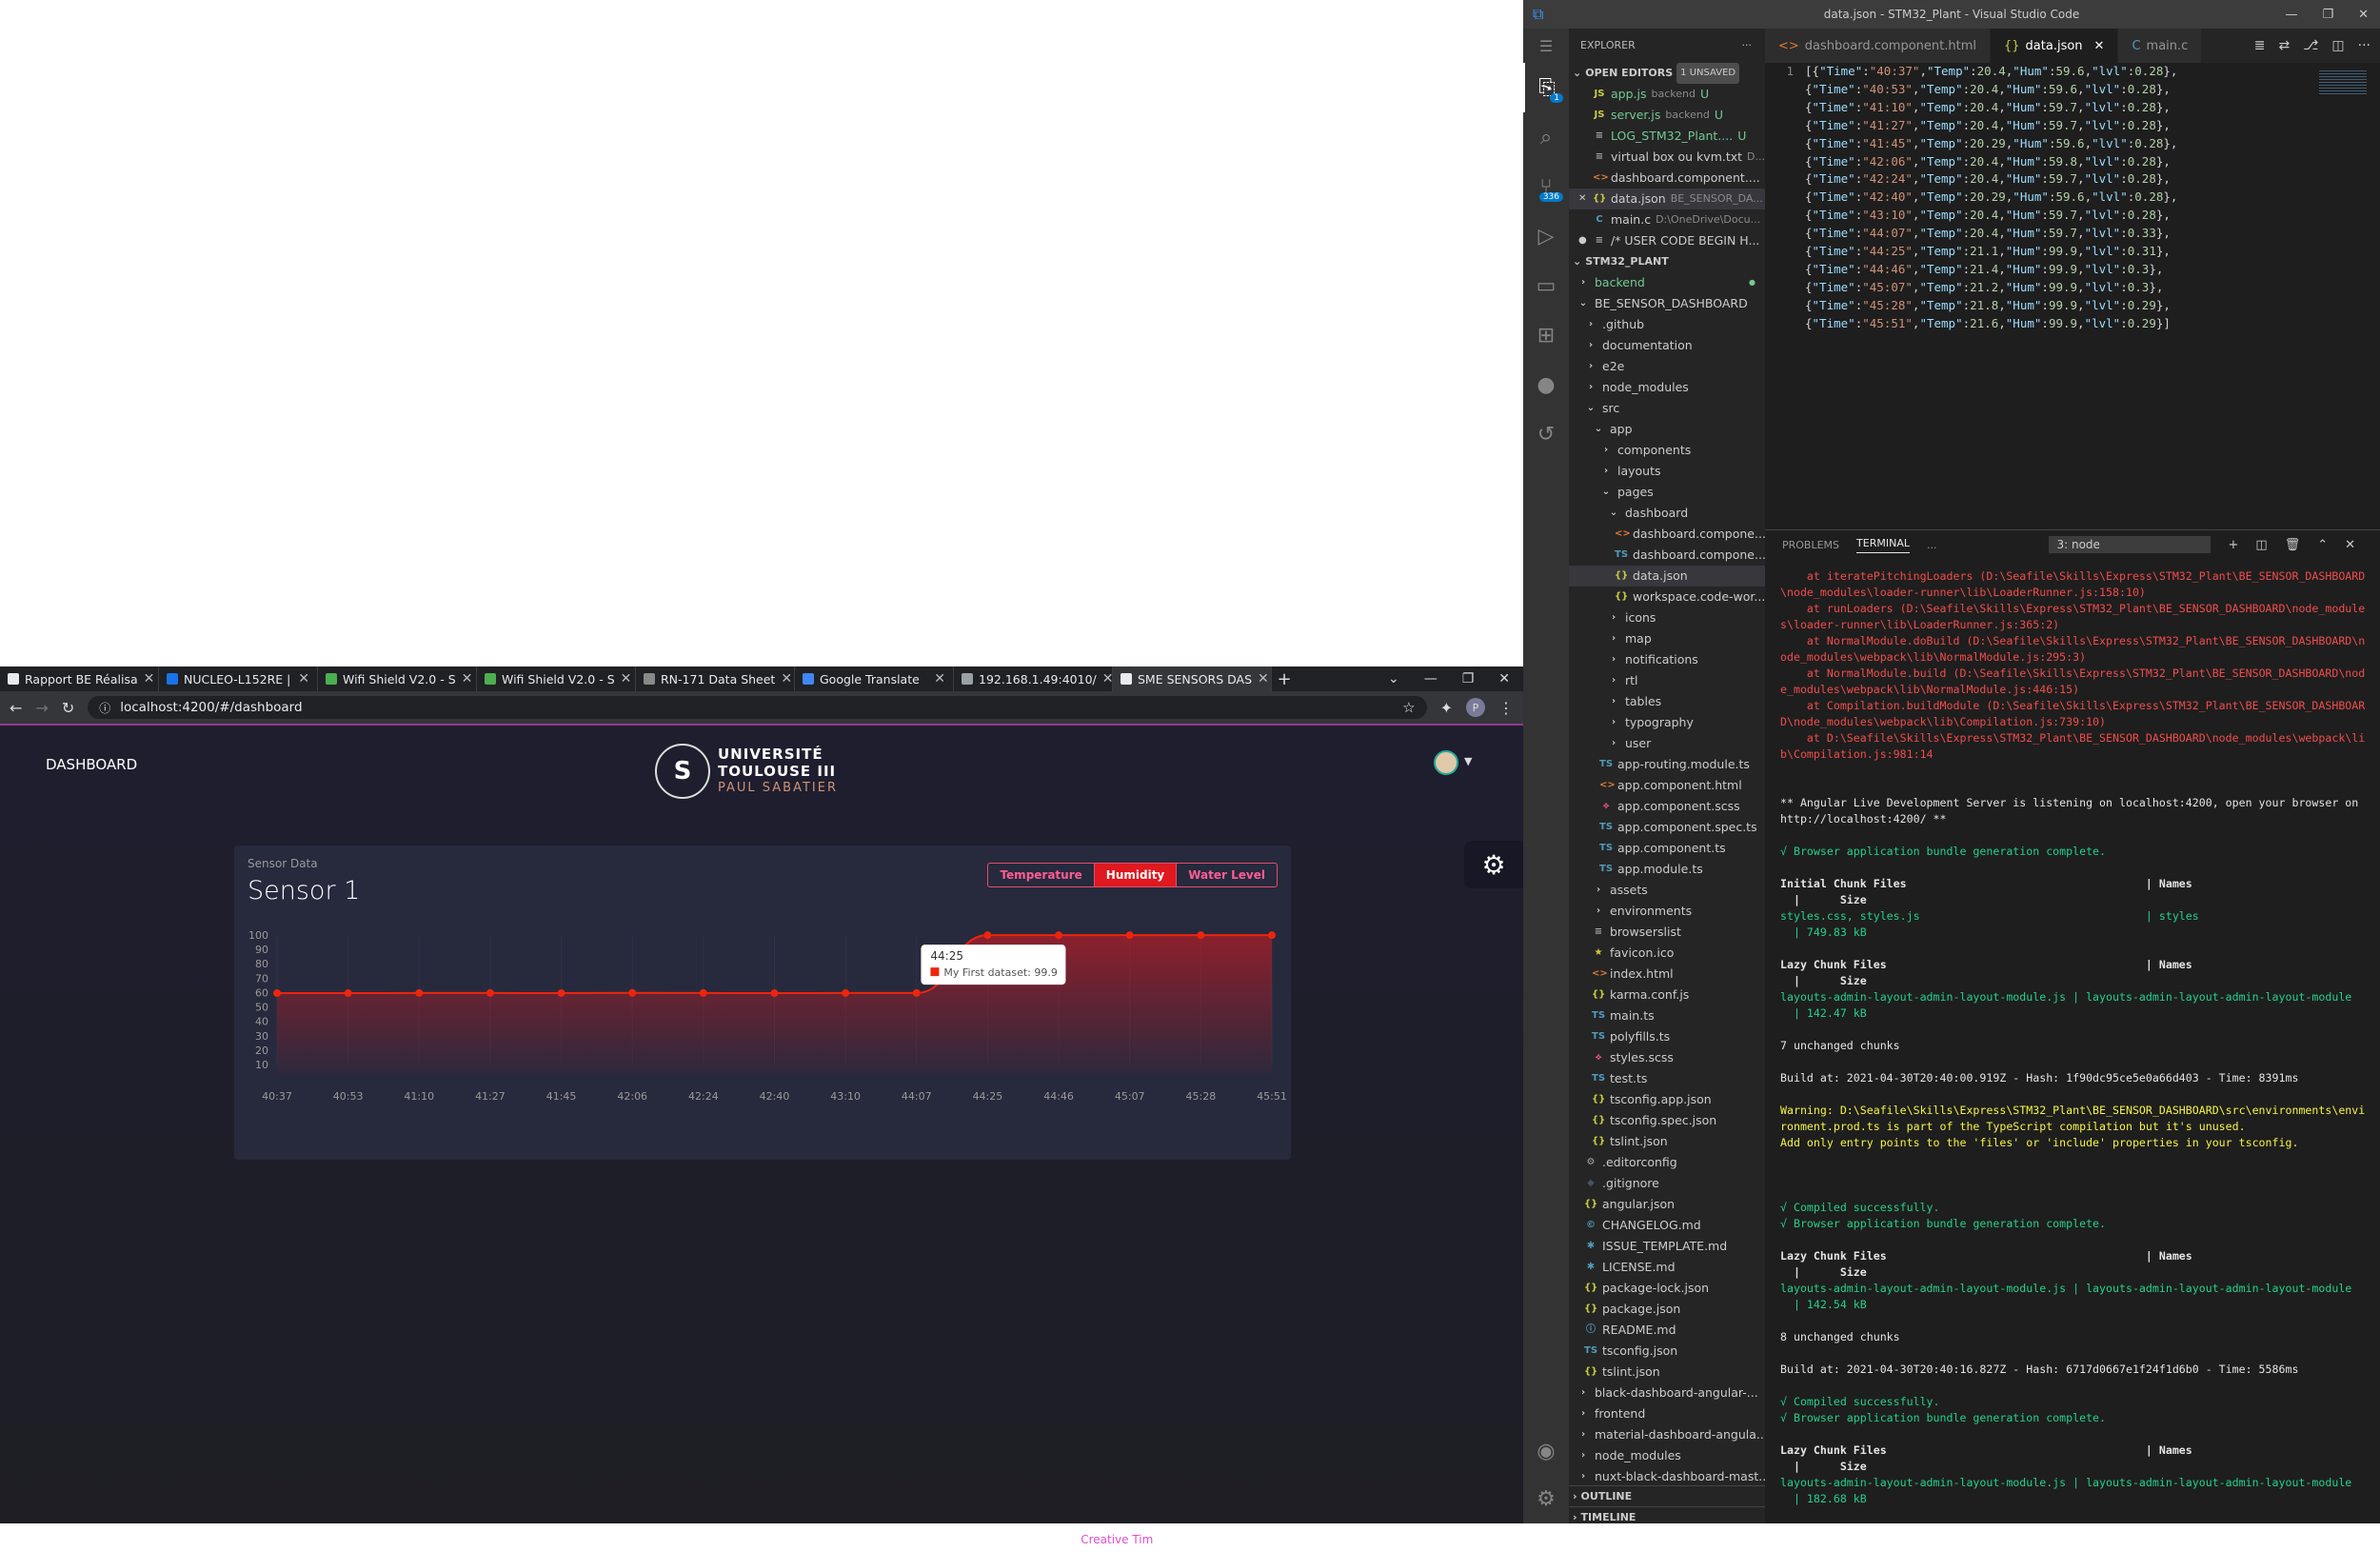  Describe the element at coordinates (1408, 708) in the screenshot. I see `bookmark-star-icon: ☆` at that location.